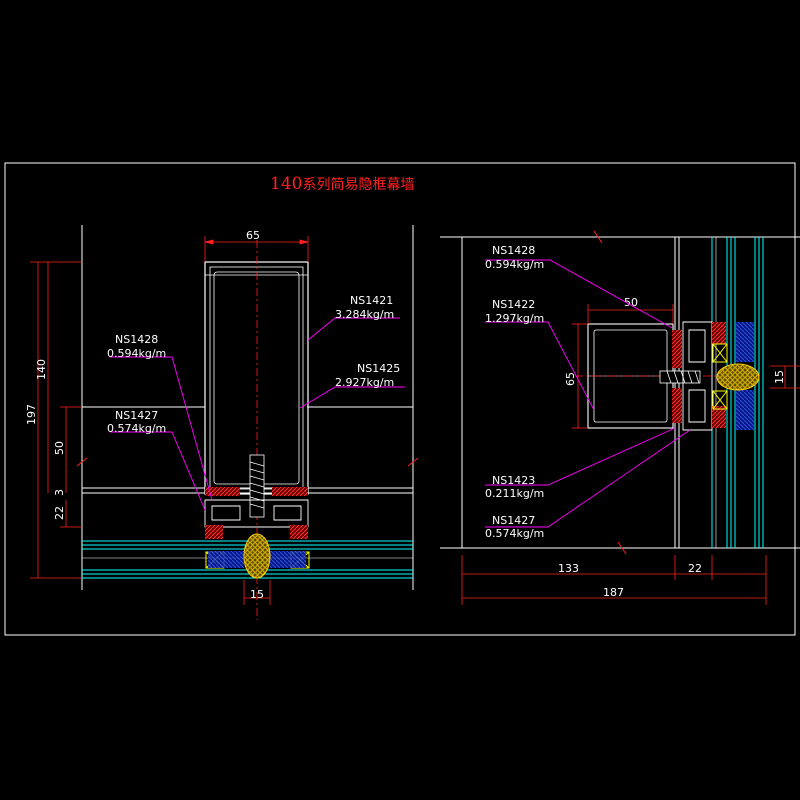 The image size is (800, 800). I want to click on silicone-bead, so click(257, 556).